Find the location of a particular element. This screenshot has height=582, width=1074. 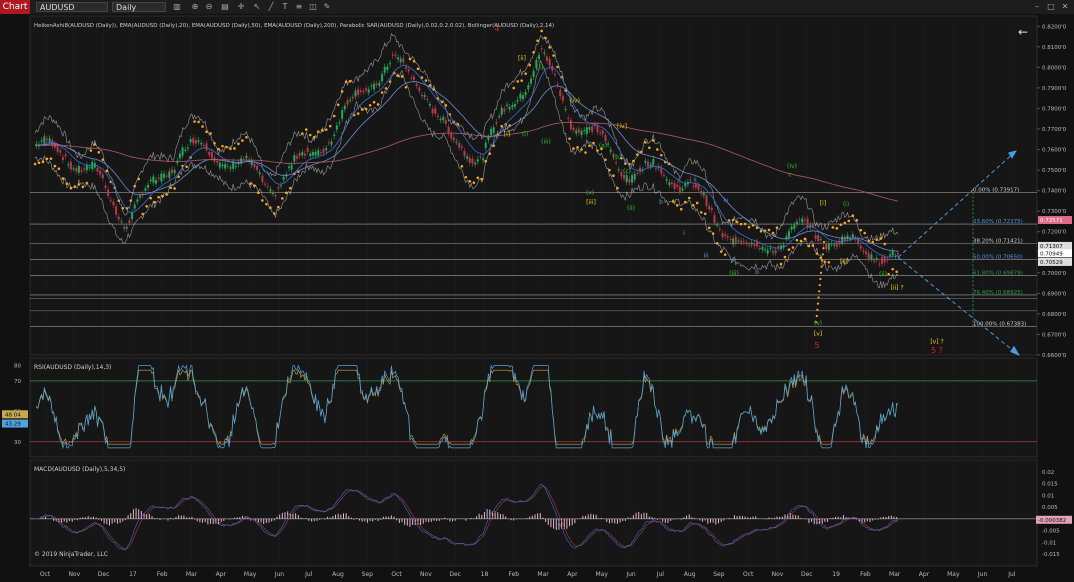

pointer-icon: ↖ is located at coordinates (257, 7).